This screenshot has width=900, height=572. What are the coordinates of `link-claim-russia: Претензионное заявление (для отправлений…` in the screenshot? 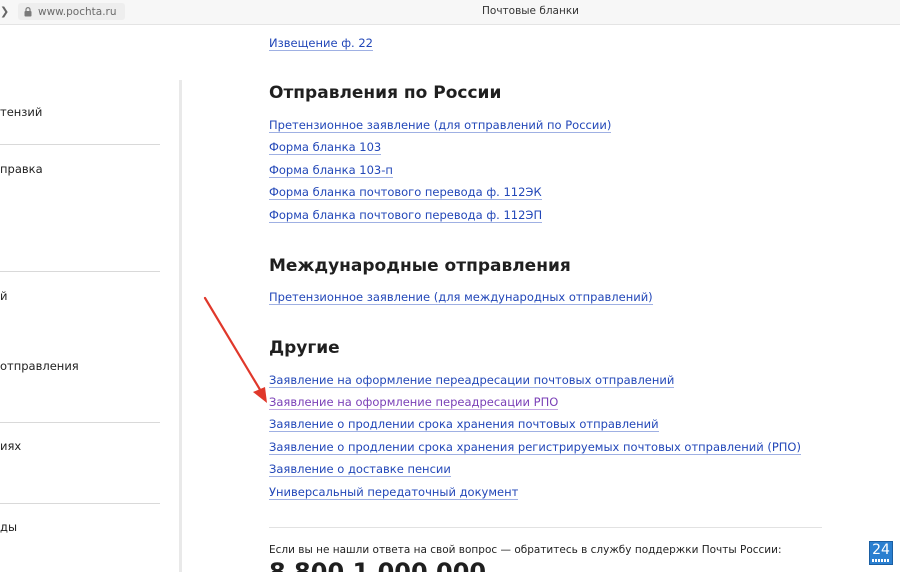 It's located at (440, 126).